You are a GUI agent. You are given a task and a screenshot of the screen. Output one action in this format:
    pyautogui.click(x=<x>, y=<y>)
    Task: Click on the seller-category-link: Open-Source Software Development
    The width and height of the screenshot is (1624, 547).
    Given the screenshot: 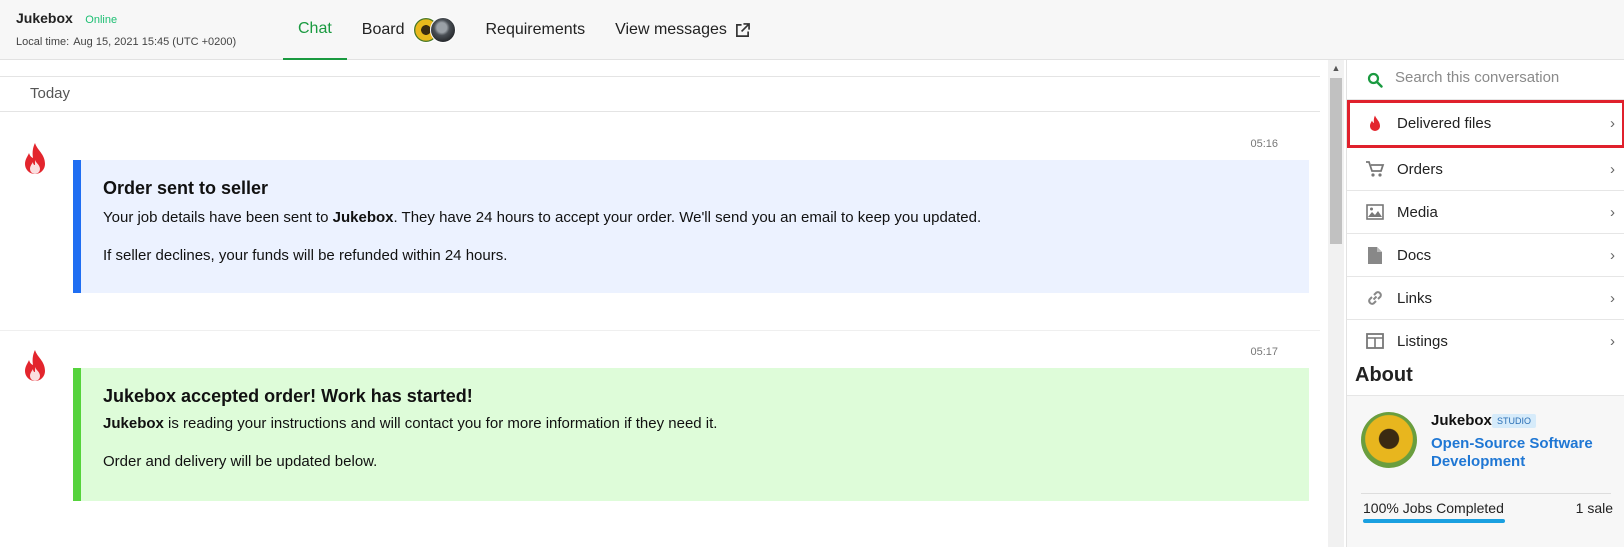 What is the action you would take?
    pyautogui.click(x=1521, y=453)
    